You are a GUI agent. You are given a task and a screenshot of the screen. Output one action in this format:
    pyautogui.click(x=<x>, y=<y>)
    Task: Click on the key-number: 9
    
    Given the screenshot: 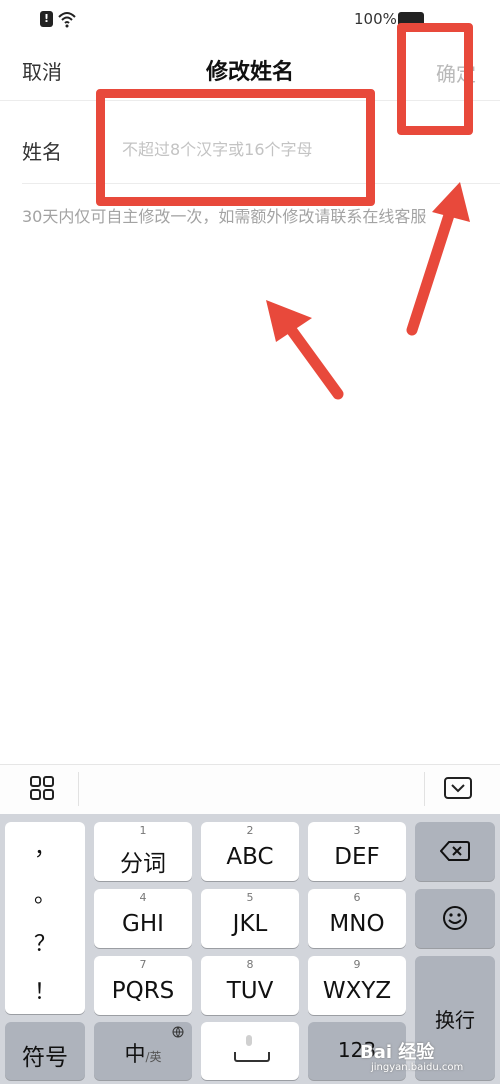 What is the action you would take?
    pyautogui.click(x=357, y=964)
    